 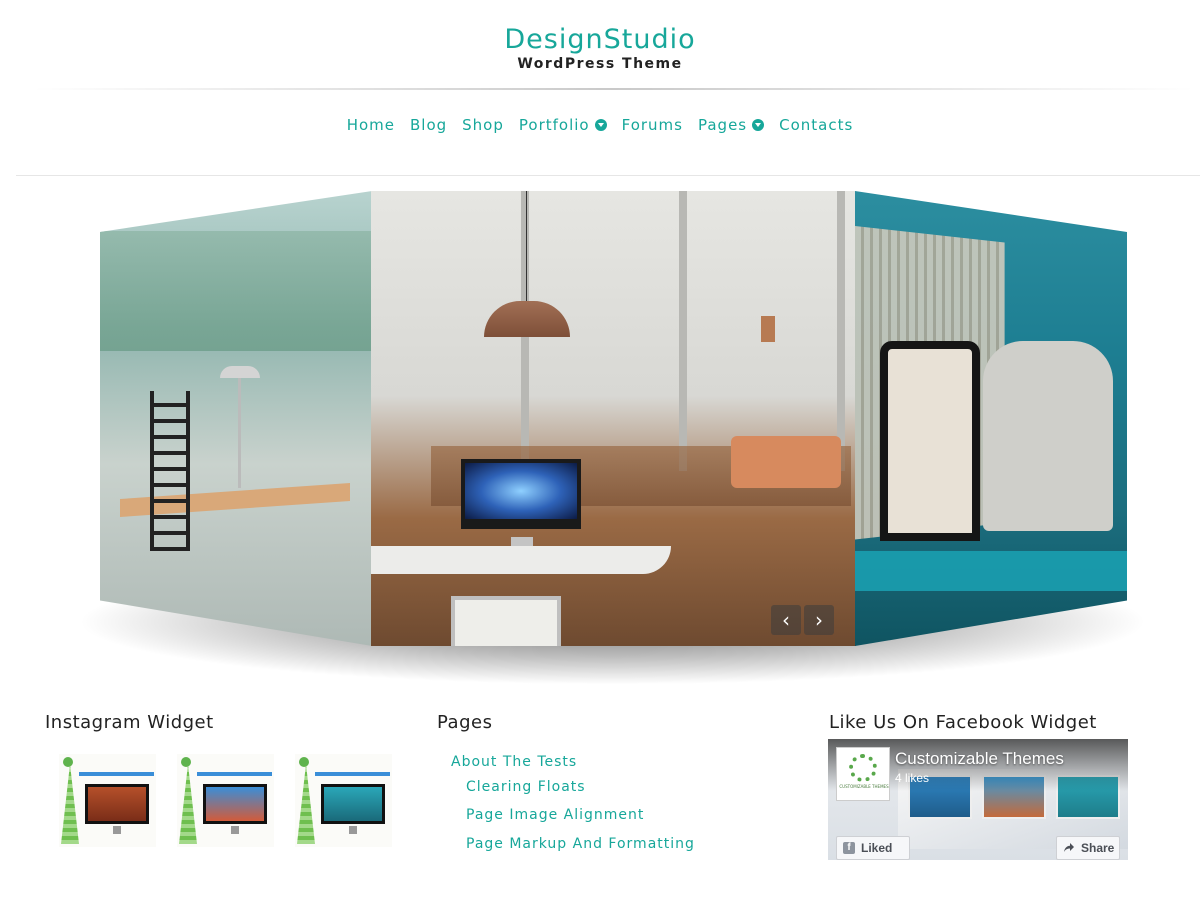 What do you see at coordinates (236, 418) in the screenshot?
I see `slide-panel-left` at bounding box center [236, 418].